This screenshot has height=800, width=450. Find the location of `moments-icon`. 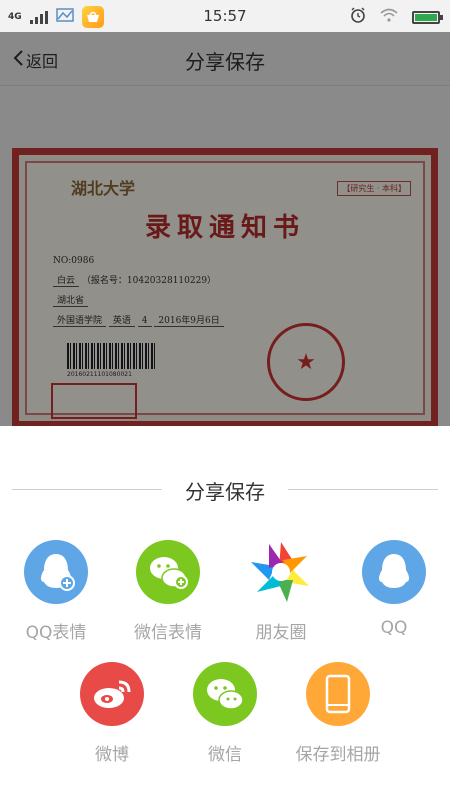

moments-icon is located at coordinates (281, 572).